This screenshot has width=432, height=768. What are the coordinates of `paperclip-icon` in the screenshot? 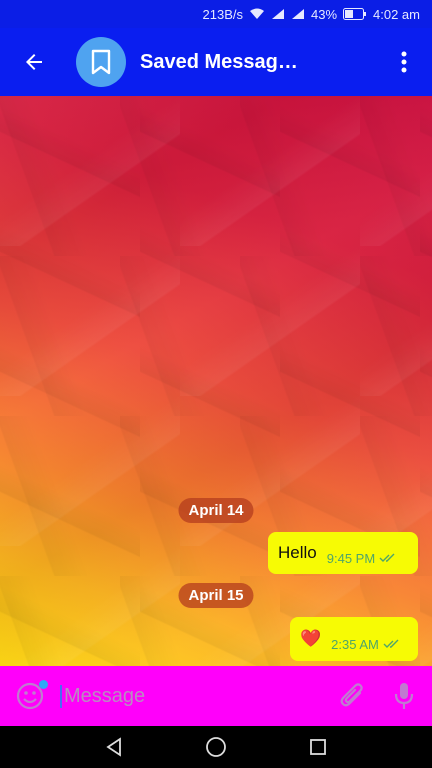 It's located at (351, 695).